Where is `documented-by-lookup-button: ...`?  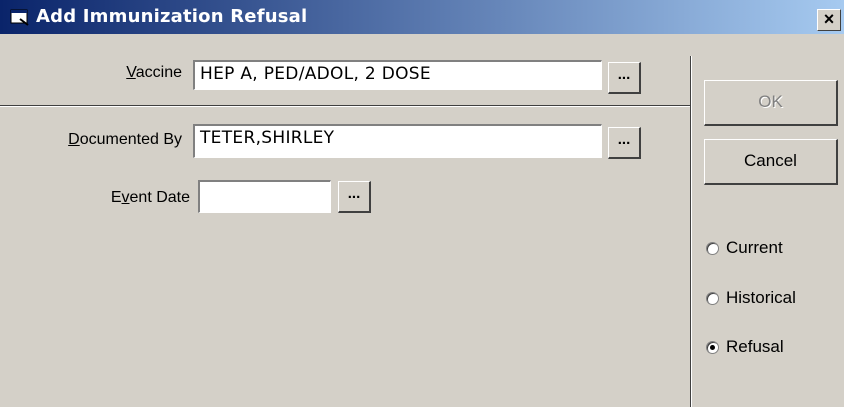
documented-by-lookup-button: ... is located at coordinates (624, 143).